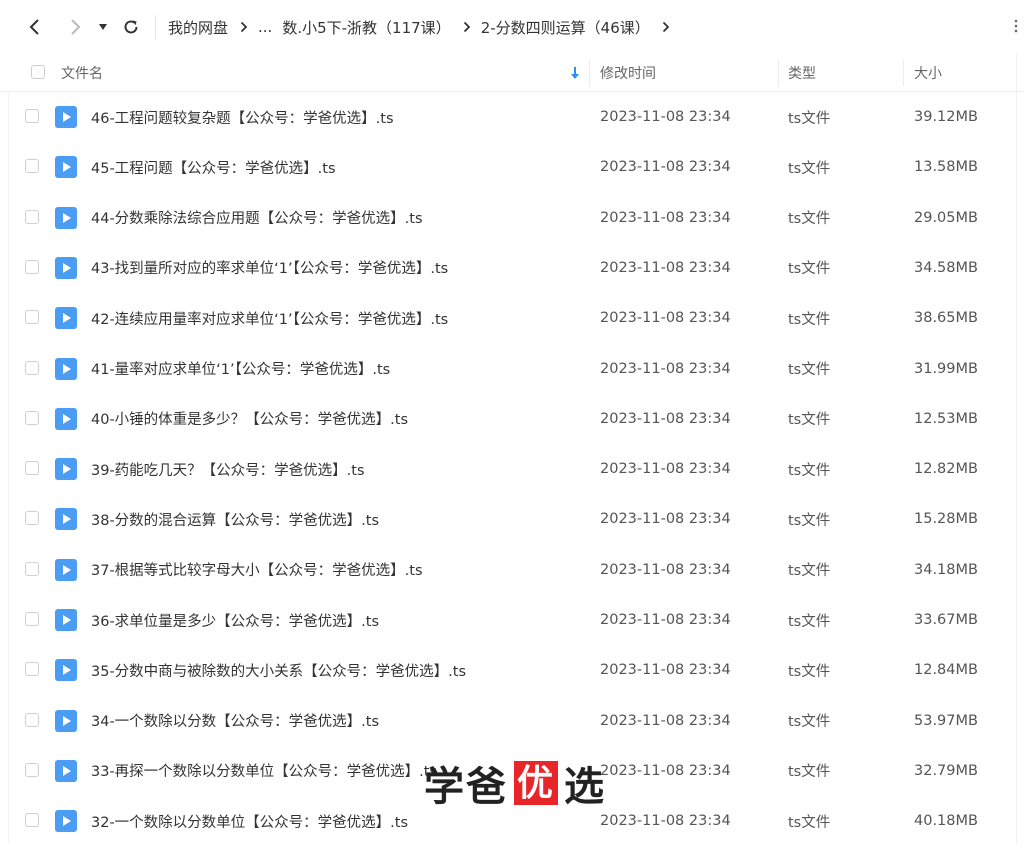 The image size is (1024, 846). What do you see at coordinates (946, 770) in the screenshot?
I see `file-size: 32.79MB` at bounding box center [946, 770].